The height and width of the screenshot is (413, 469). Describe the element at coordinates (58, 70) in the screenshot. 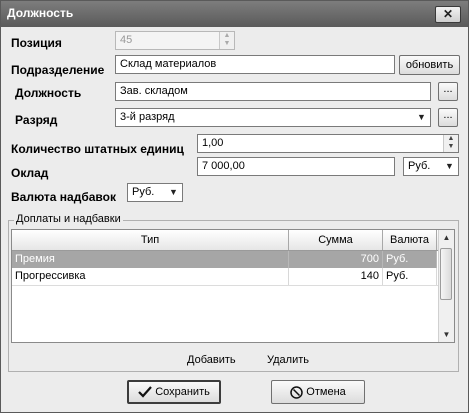

I see `department-label: Подразделение` at that location.